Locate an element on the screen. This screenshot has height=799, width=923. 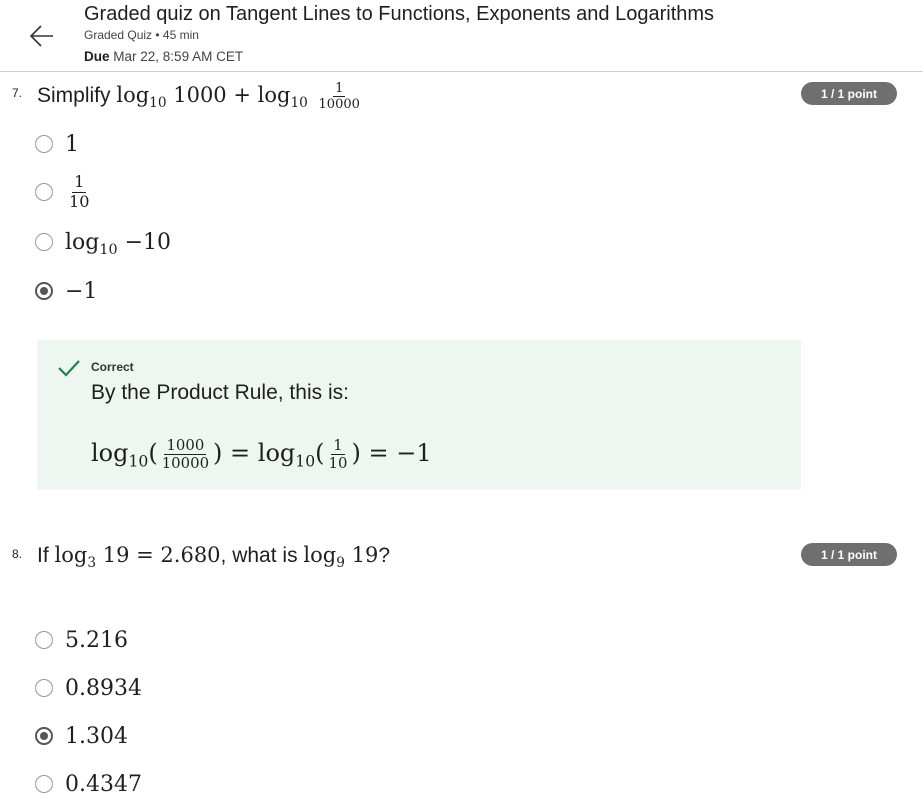
question-7-number: 7. is located at coordinates (17, 93).